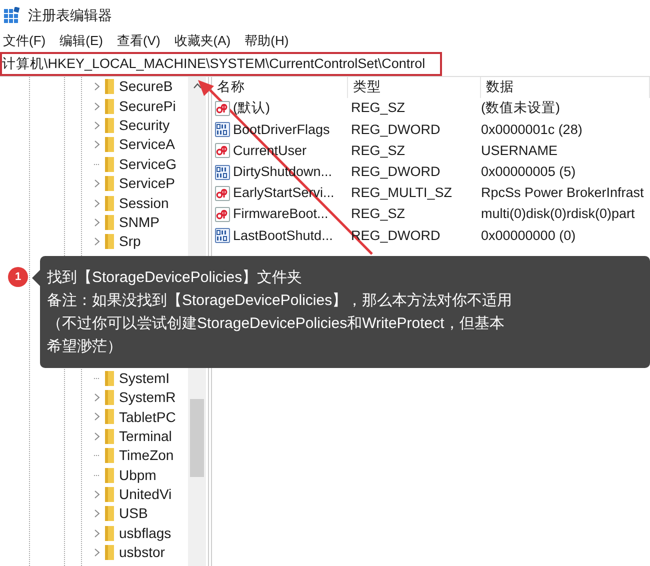 This screenshot has width=650, height=566. I want to click on value-data: 0x00000000 (0), so click(529, 235).